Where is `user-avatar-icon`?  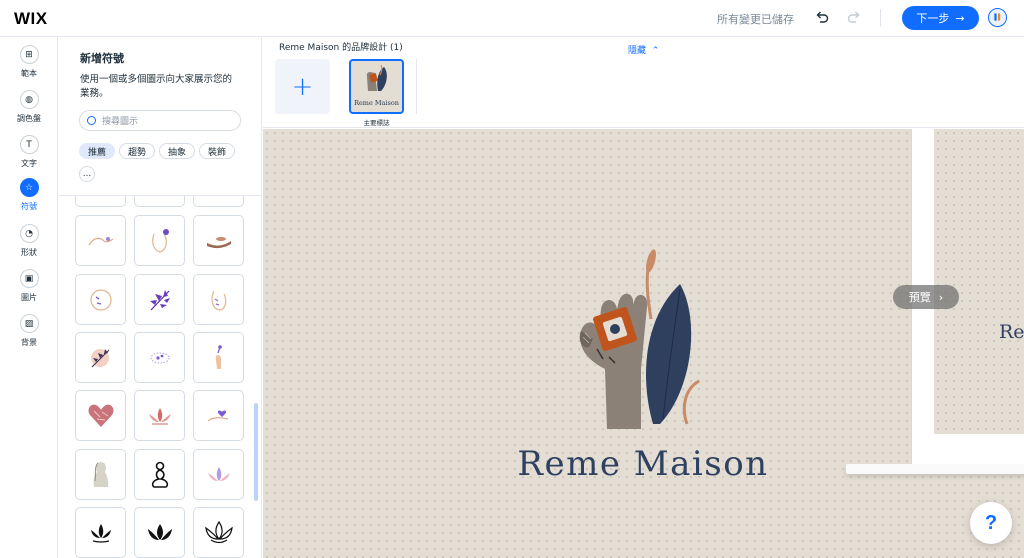
user-avatar-icon is located at coordinates (997, 17).